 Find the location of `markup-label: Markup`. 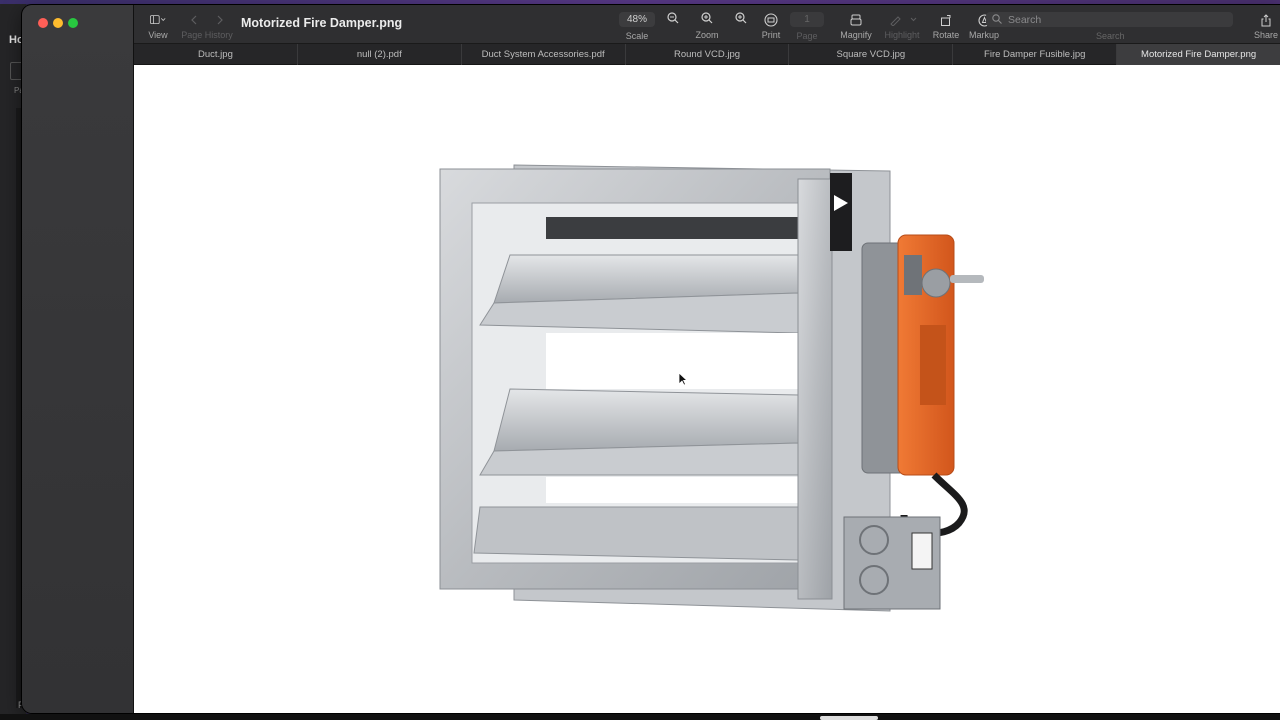

markup-label: Markup is located at coordinates (983, 35).